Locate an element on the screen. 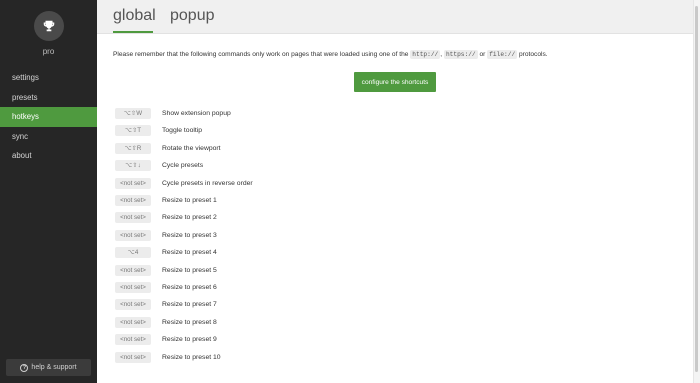 This screenshot has height=383, width=700. hotkey-description: Cycle presets in reverse order is located at coordinates (207, 183).